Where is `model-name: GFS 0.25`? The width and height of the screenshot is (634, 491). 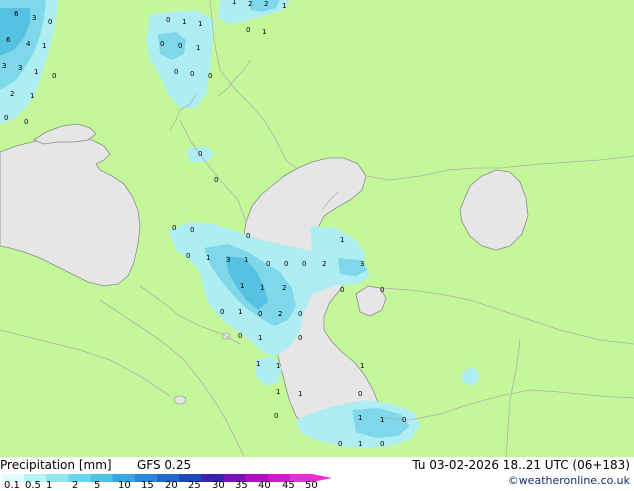
model-name: GFS 0.25 is located at coordinates (164, 465).